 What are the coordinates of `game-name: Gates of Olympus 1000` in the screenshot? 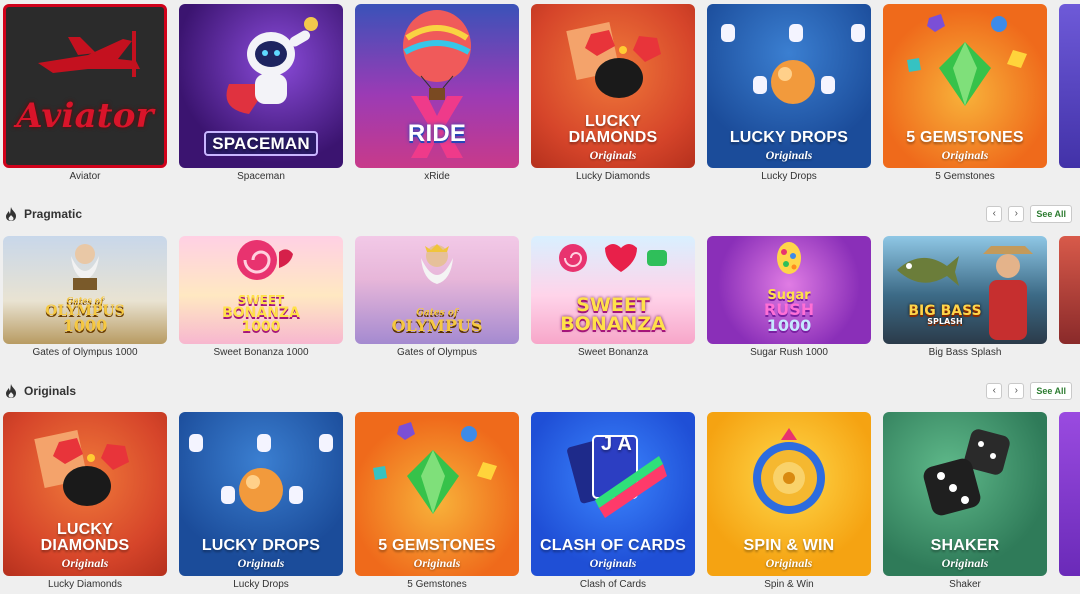 It's located at (85, 352).